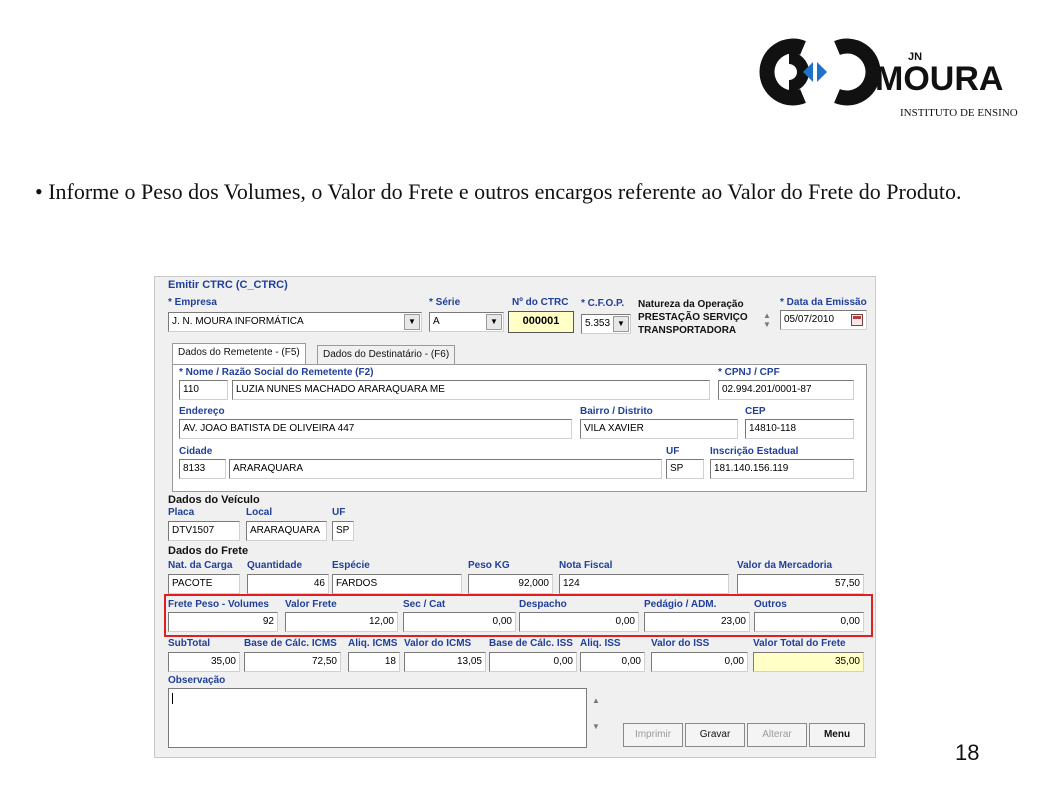  What do you see at coordinates (459, 622) in the screenshot?
I see `sec-cat-field: 0,00` at bounding box center [459, 622].